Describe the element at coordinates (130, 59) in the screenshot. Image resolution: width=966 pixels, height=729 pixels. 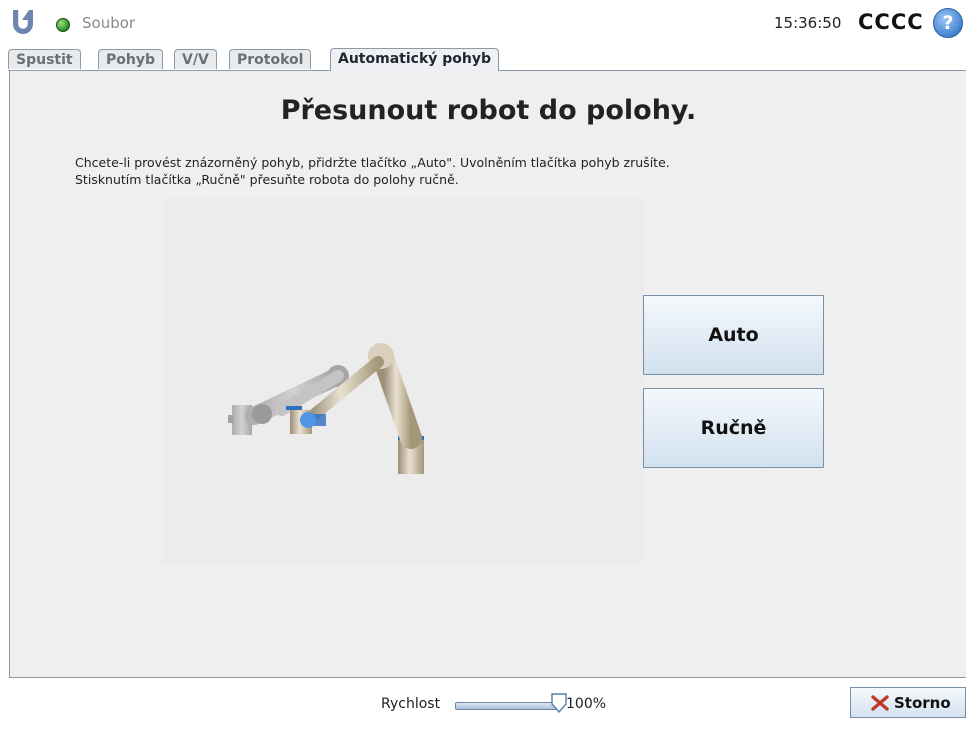
I see `tab-move: Pohyb` at that location.